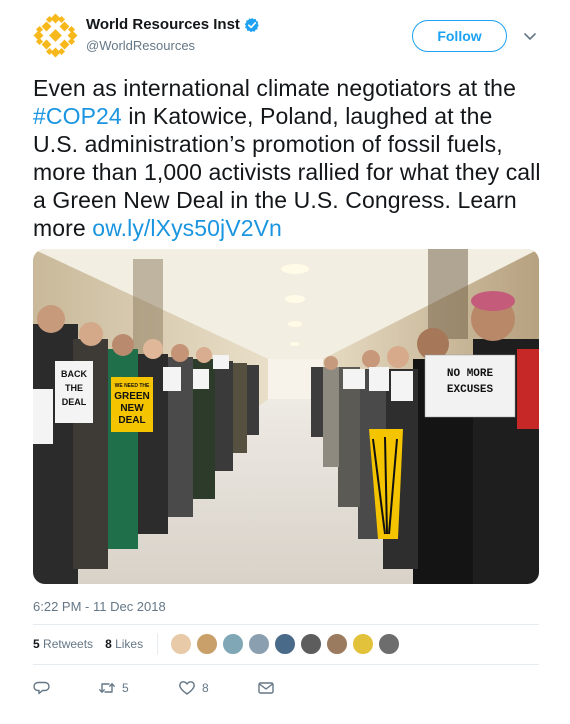 This screenshot has width=570, height=724. I want to click on sign-text: WE NEED THE, so click(132, 386).